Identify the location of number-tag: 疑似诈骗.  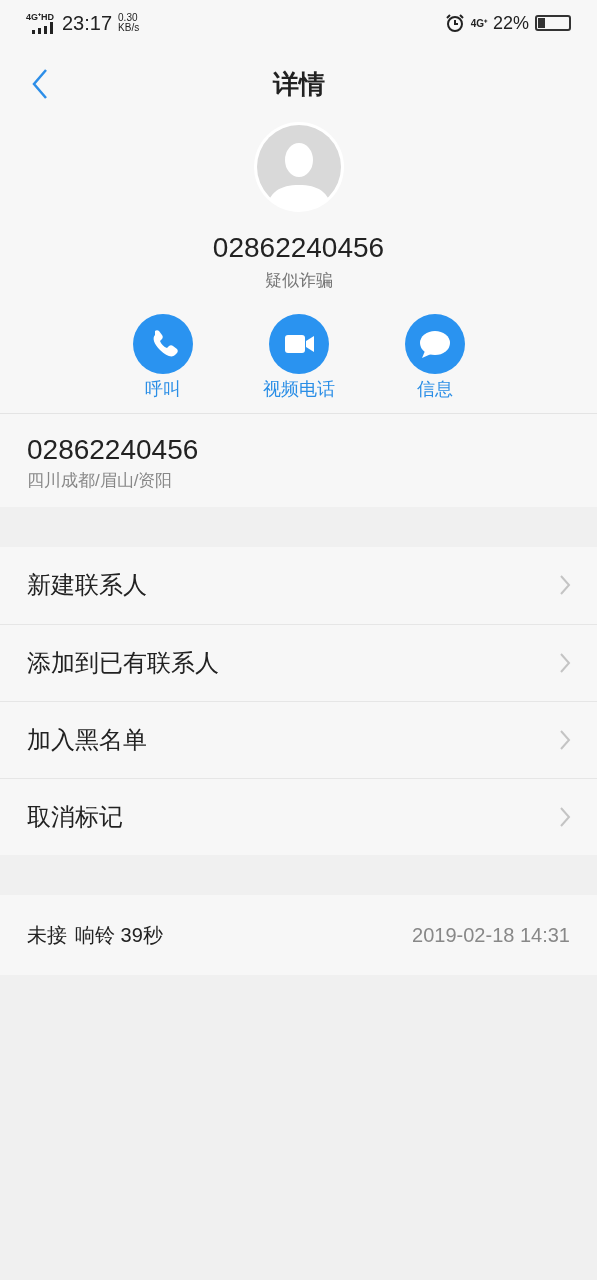
(298, 281).